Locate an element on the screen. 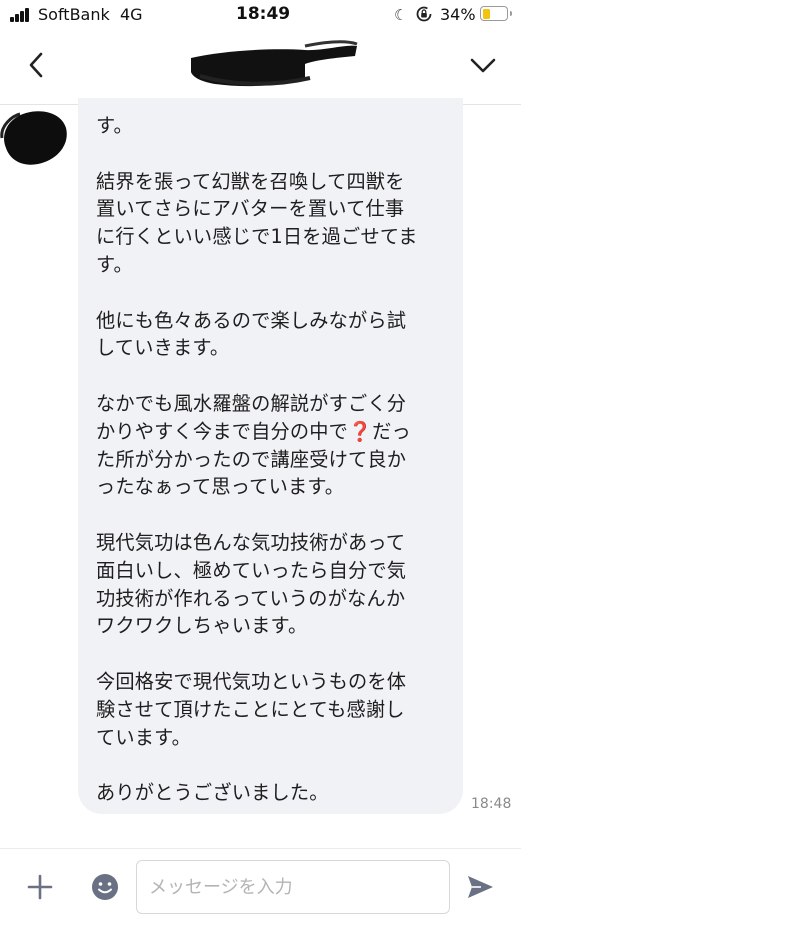 The image size is (800, 926). battery-percent: 34% is located at coordinates (458, 14).